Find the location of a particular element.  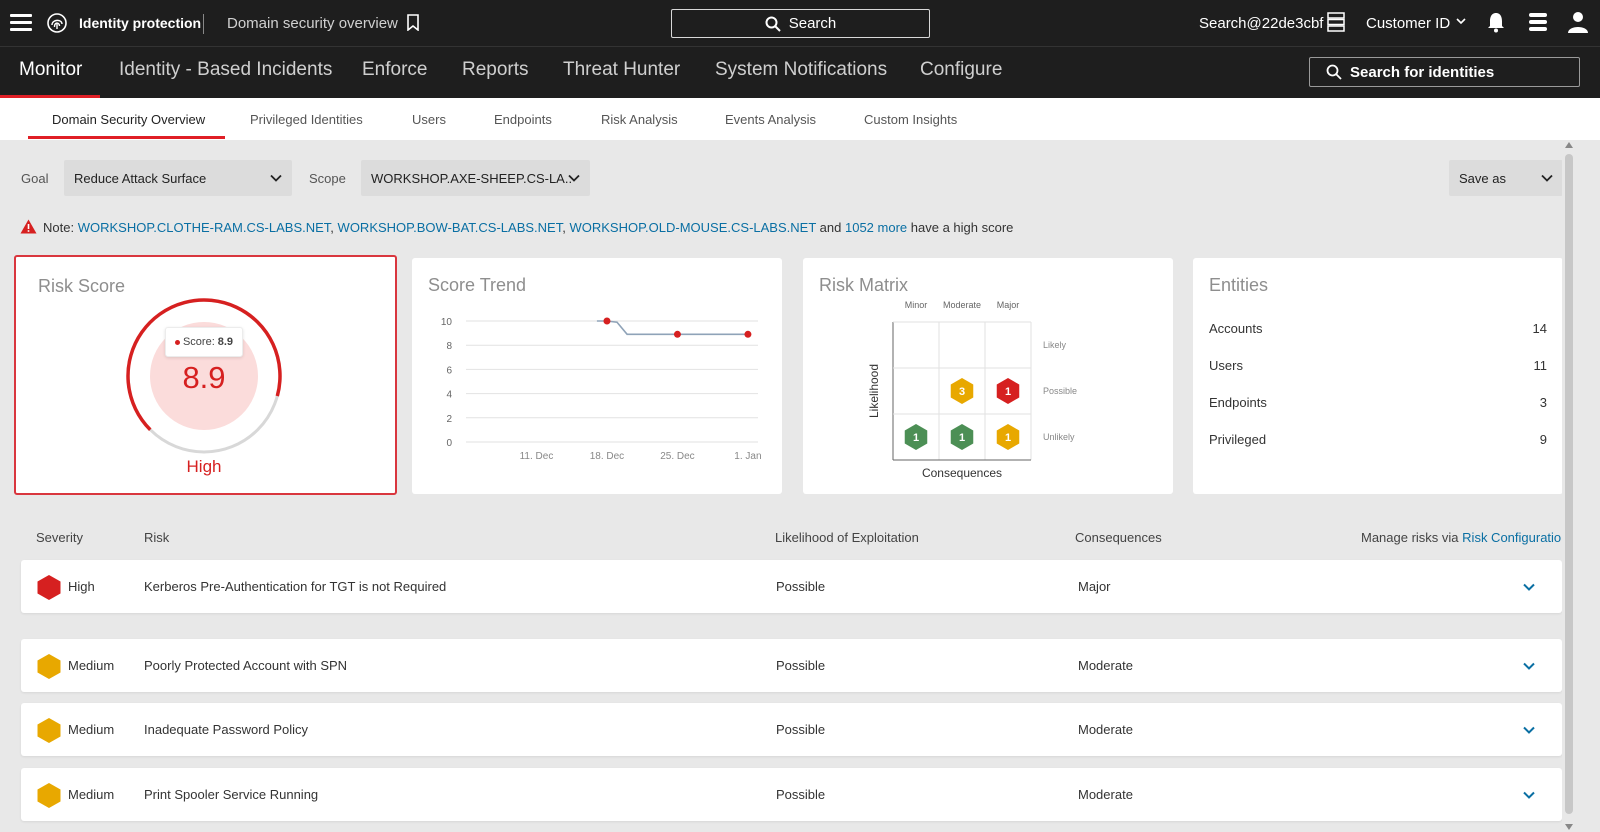

entity-label: Endpoints is located at coordinates (1238, 402).